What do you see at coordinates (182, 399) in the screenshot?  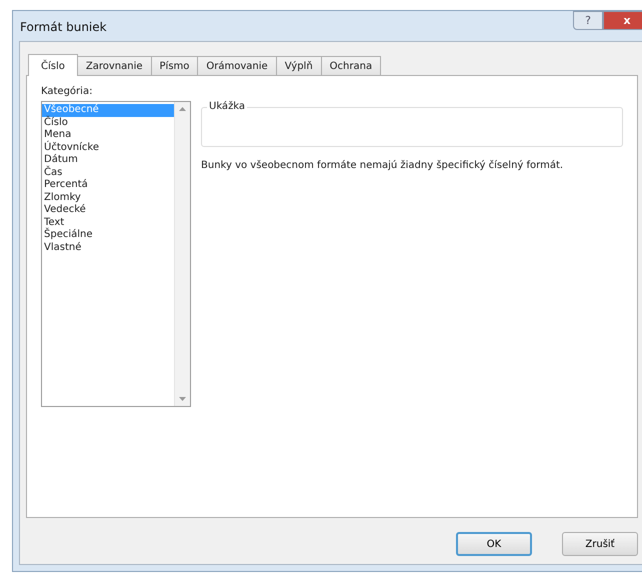 I see `scroll-down-icon` at bounding box center [182, 399].